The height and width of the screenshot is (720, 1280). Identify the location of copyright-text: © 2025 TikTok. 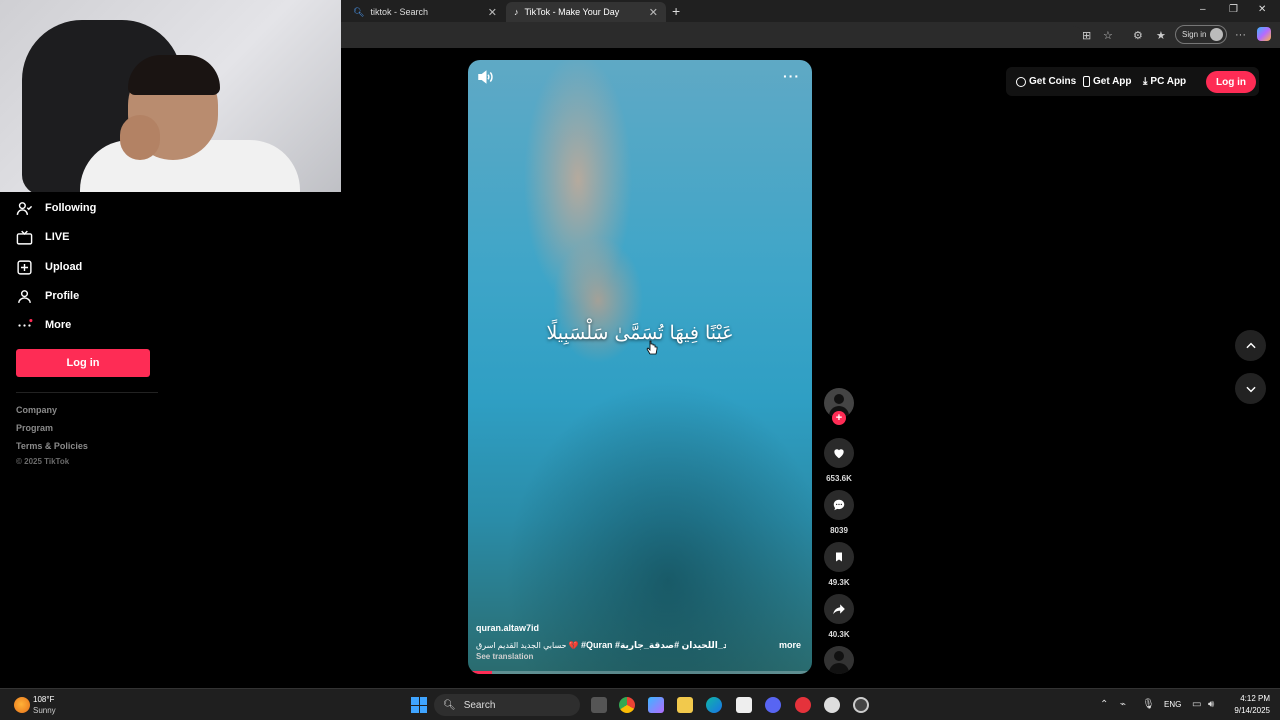
(43, 461).